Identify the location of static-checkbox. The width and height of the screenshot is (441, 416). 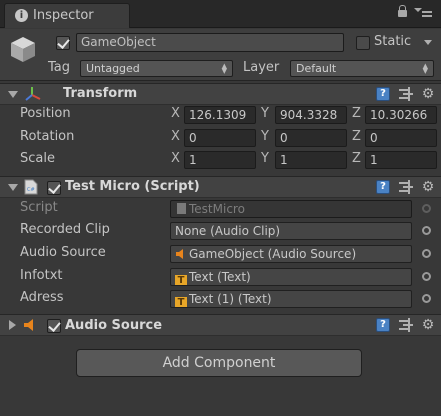
(363, 43).